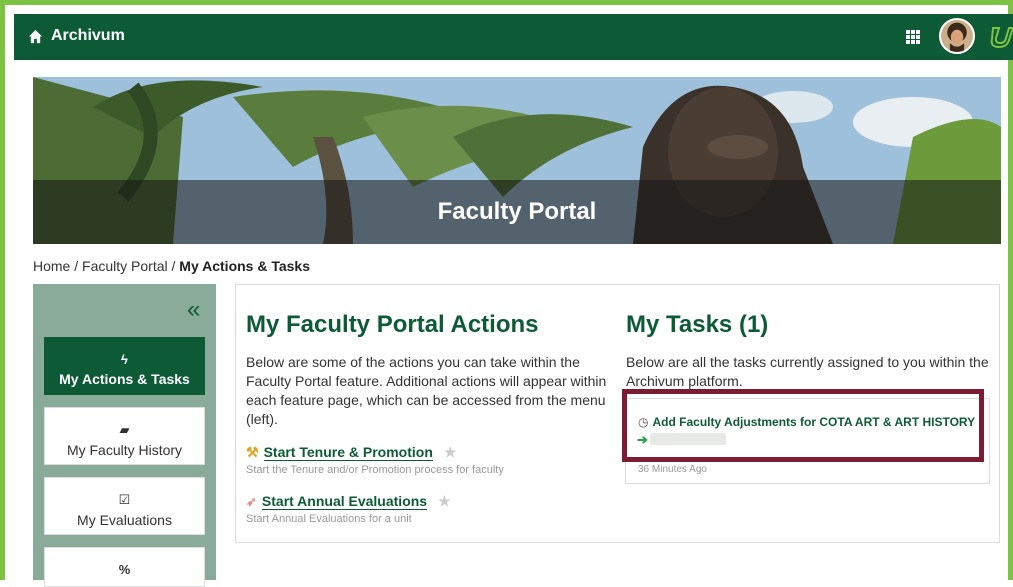  Describe the element at coordinates (88, 35) in the screenshot. I see `app-name: Archivum` at that location.